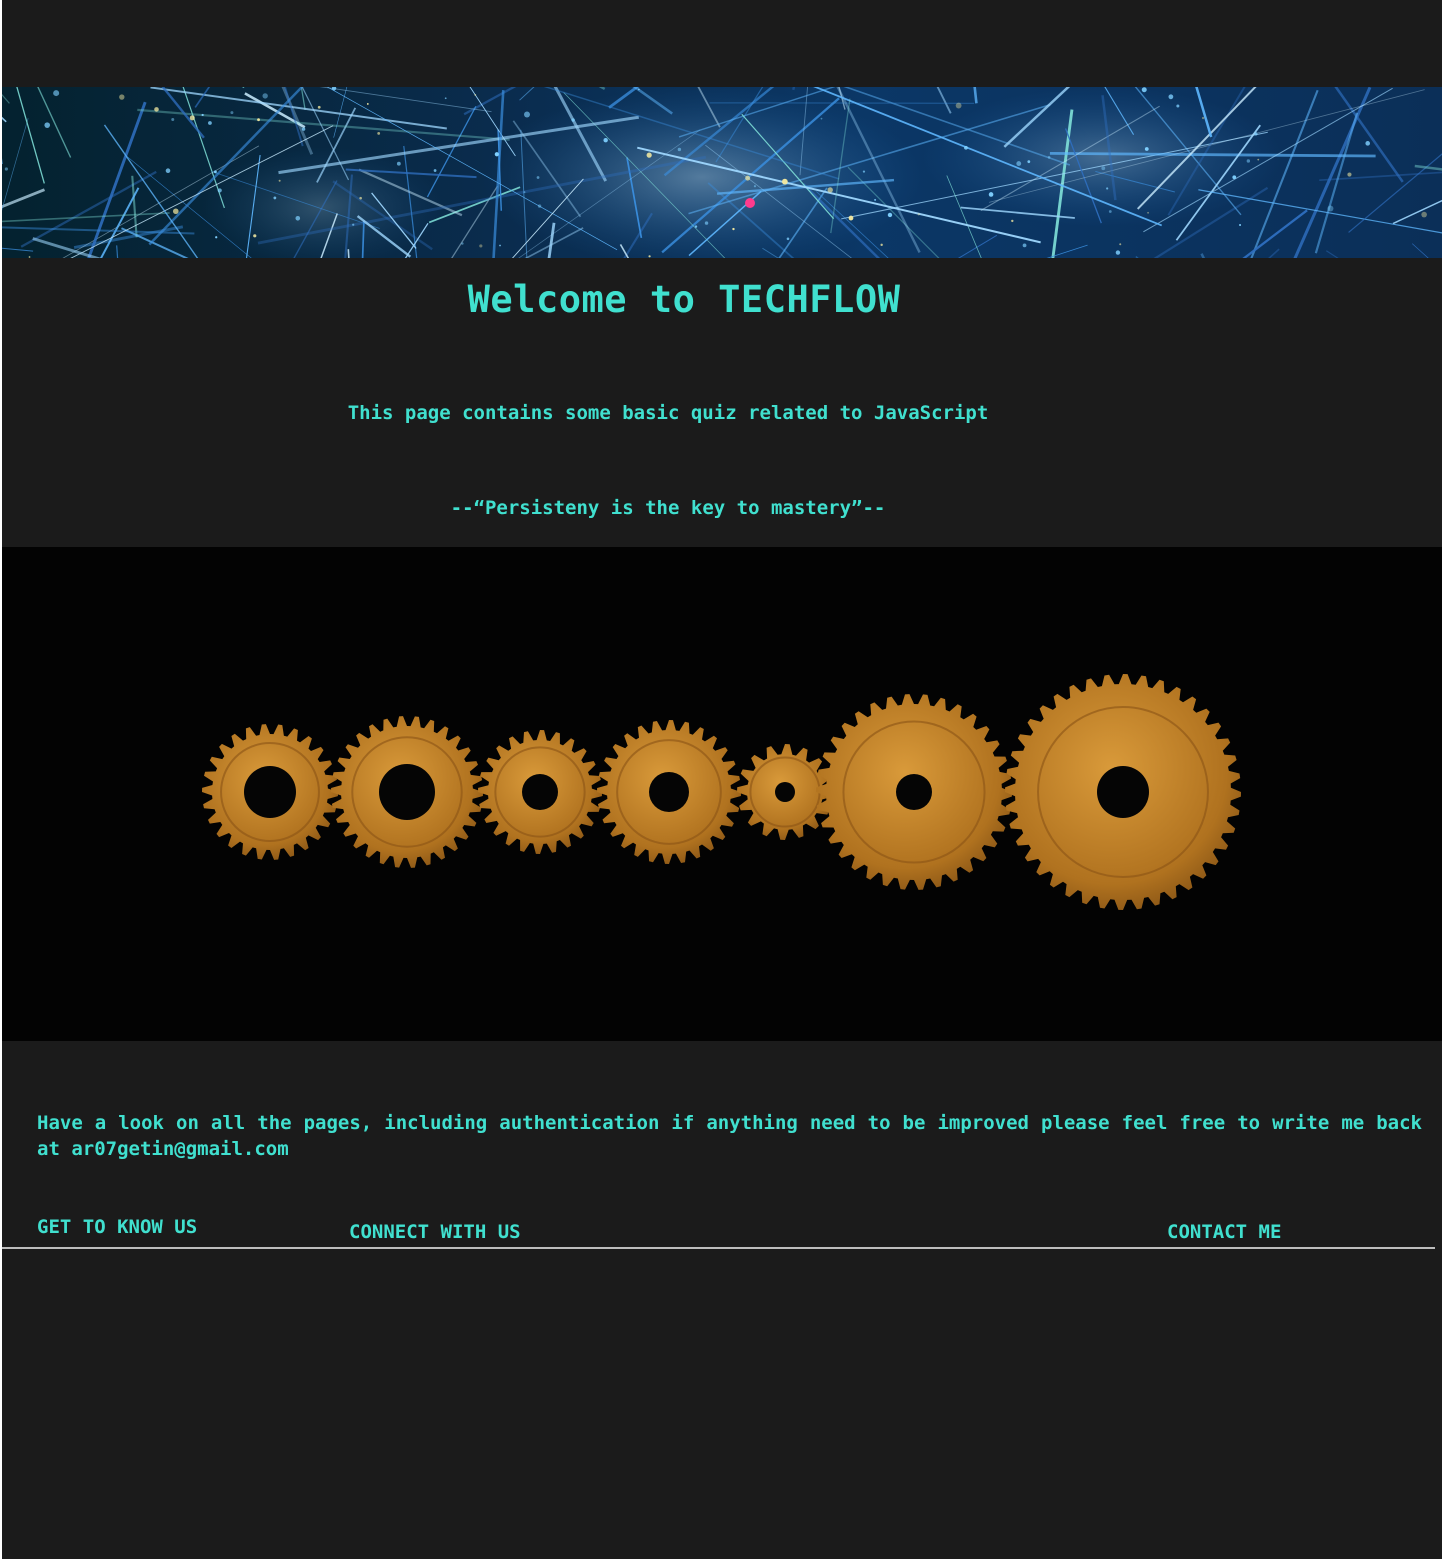 This screenshot has height=1559, width=1442. I want to click on network-banner-image, so click(722, 172).